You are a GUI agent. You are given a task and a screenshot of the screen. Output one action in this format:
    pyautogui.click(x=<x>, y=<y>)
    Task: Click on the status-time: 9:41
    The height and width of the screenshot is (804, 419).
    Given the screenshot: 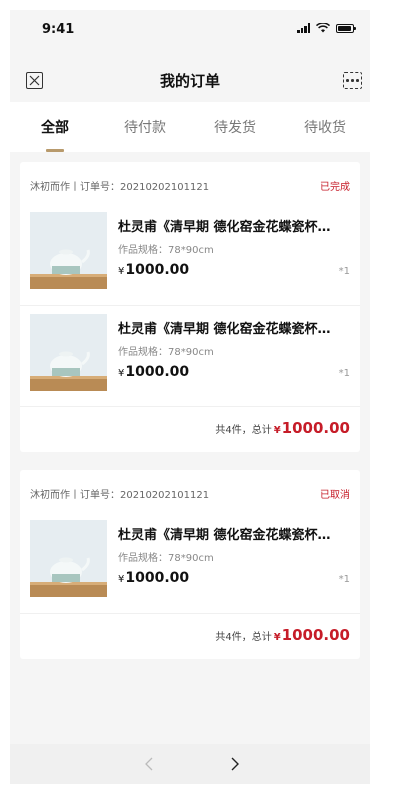 What is the action you would take?
    pyautogui.click(x=58, y=29)
    